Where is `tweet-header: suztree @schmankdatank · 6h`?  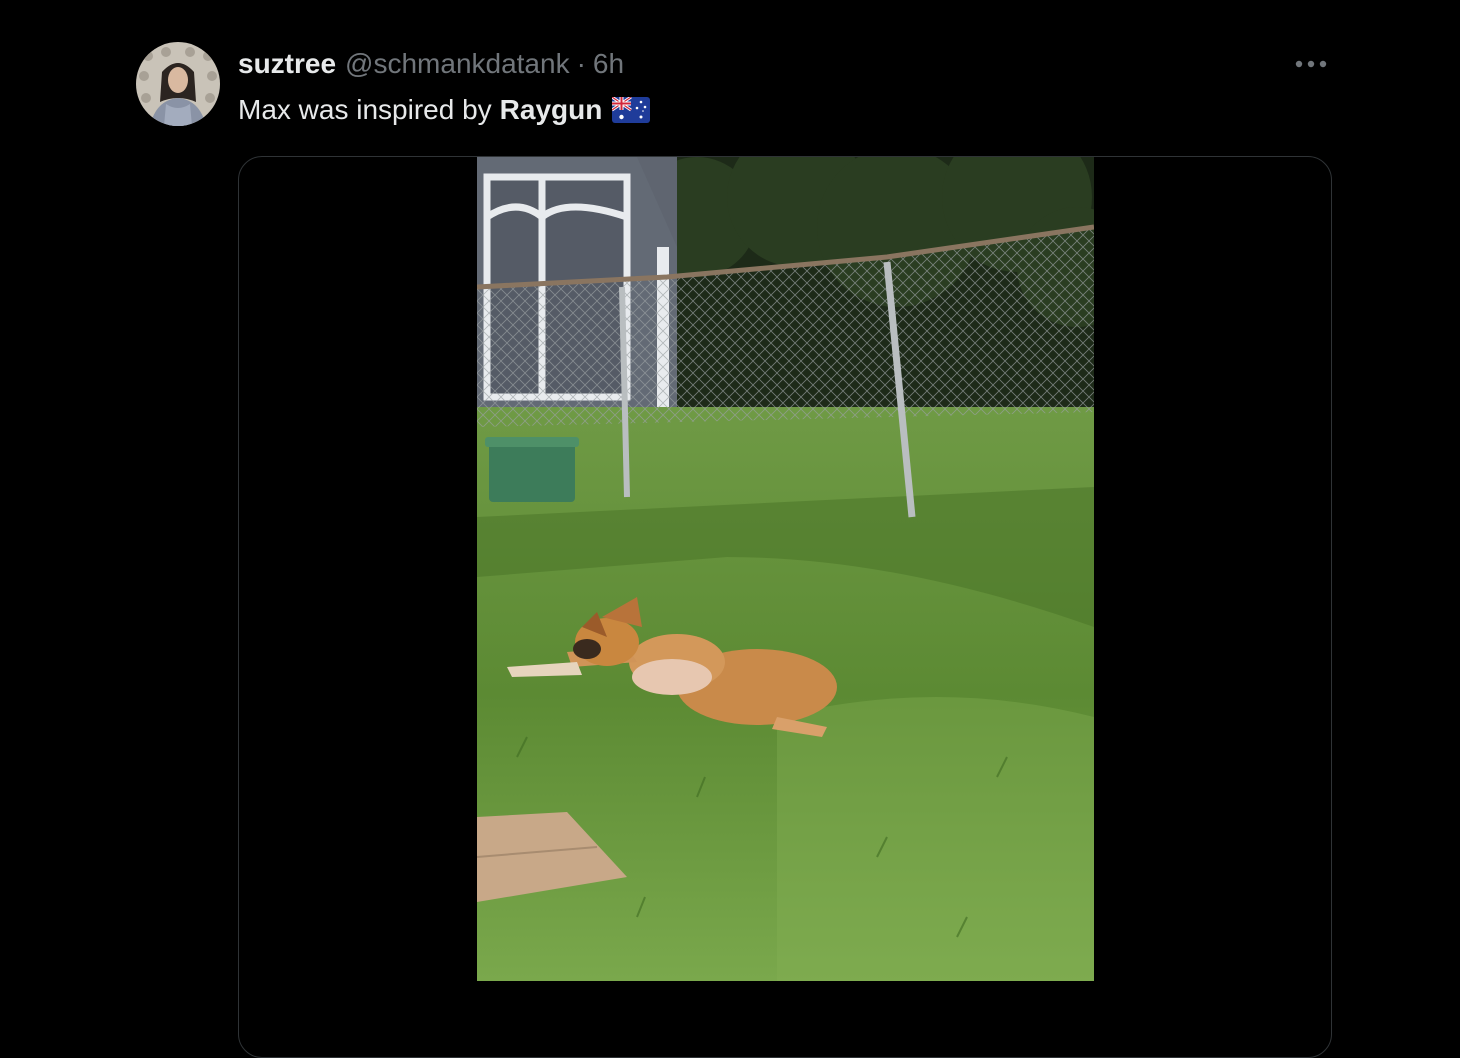 tweet-header: suztree @schmankdatank · 6h is located at coordinates (431, 64).